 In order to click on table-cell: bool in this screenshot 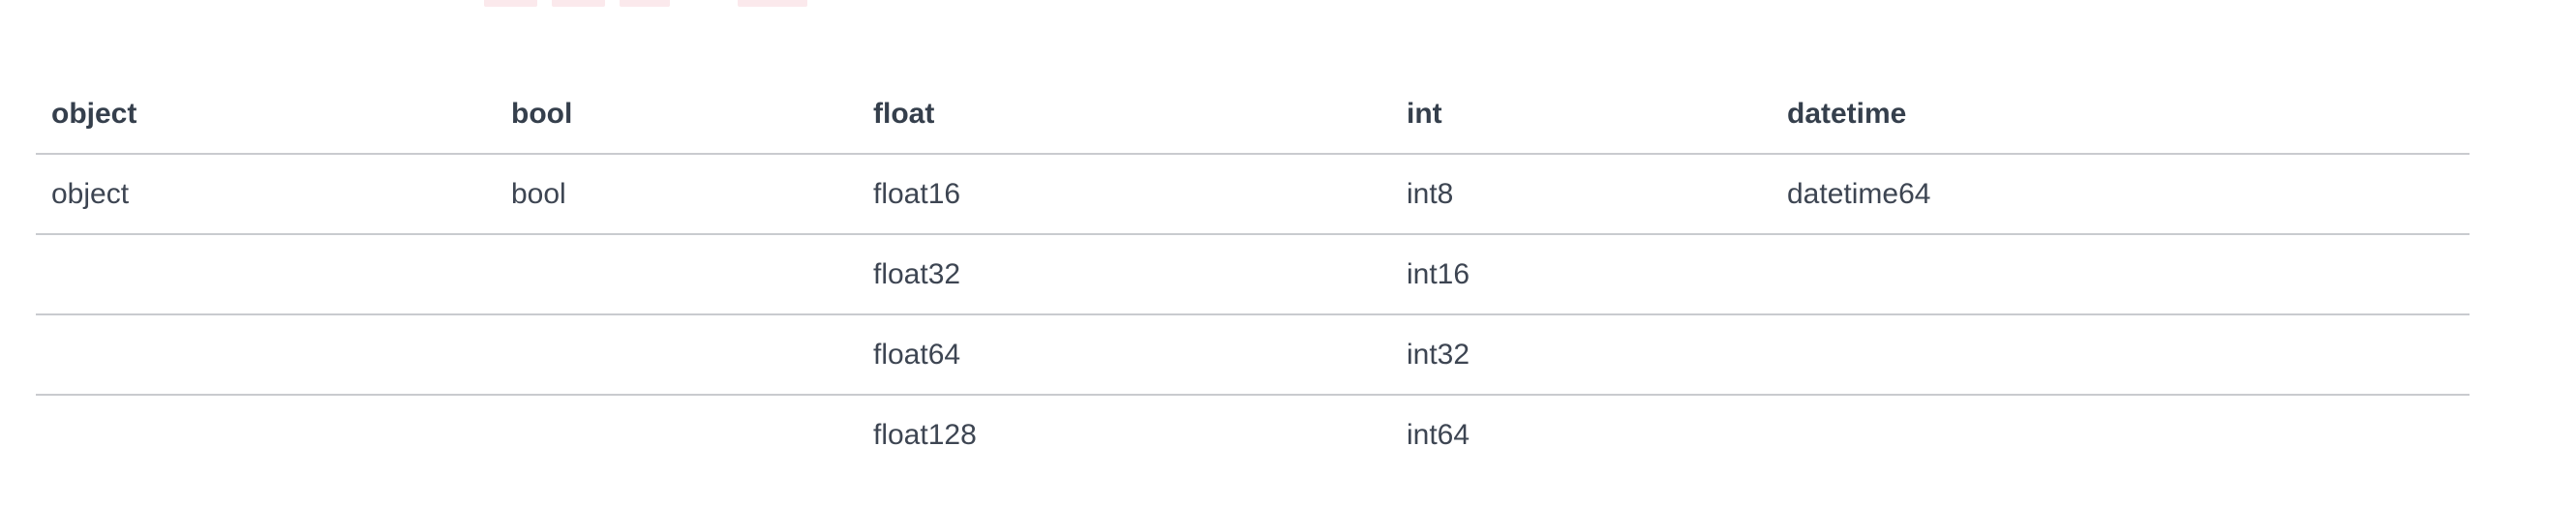, I will do `click(677, 194)`.